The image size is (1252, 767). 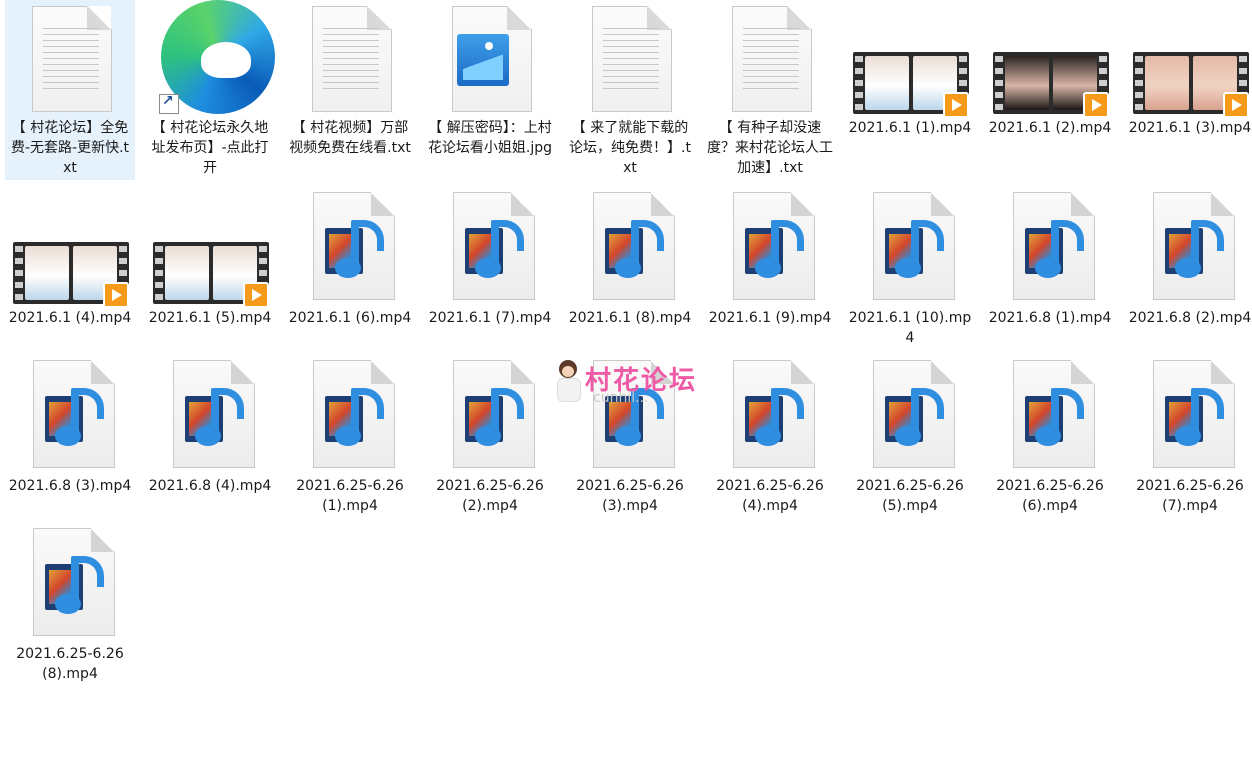 I want to click on file-item: 2021.6.25-6.26 (2).mp4, so click(x=490, y=448).